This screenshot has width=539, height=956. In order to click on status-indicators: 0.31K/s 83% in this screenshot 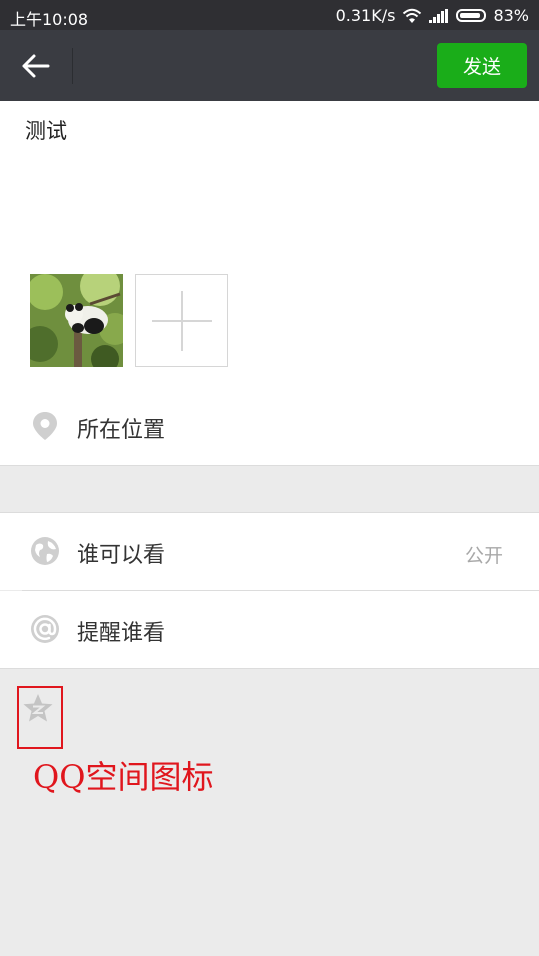, I will do `click(432, 15)`.